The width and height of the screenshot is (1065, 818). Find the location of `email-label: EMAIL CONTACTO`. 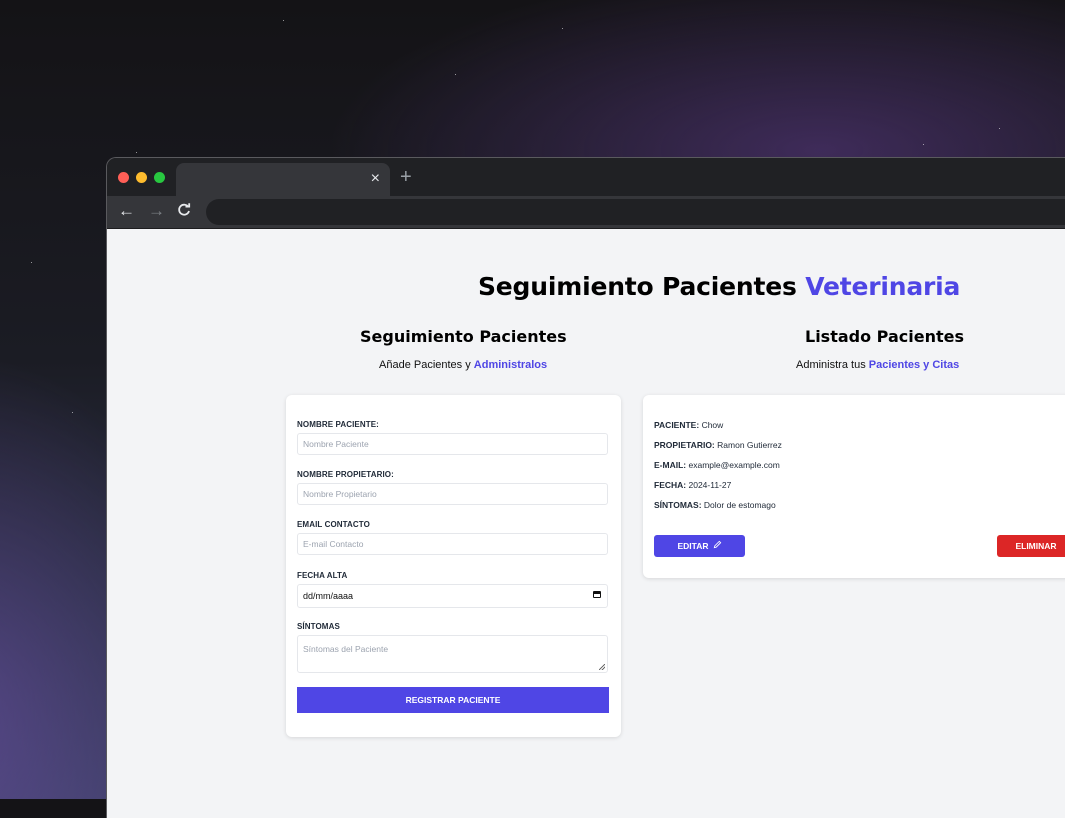

email-label: EMAIL CONTACTO is located at coordinates (333, 524).